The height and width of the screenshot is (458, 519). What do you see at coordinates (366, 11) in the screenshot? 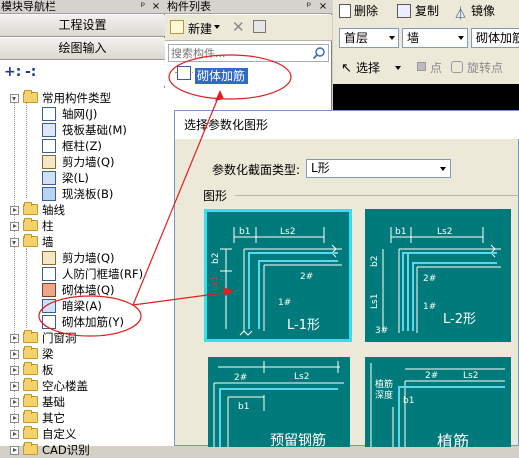
I see `delete-button: 删除` at bounding box center [366, 11].